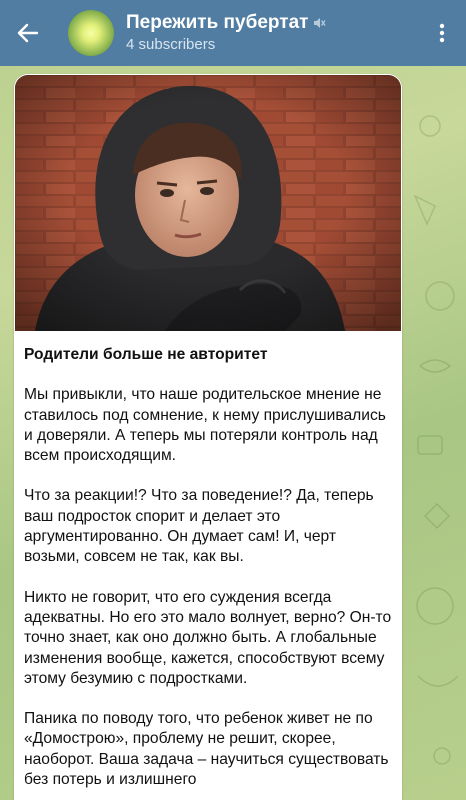  Describe the element at coordinates (272, 33) in the screenshot. I see `channel-info: Пережить пубертат 4 subscribers` at that location.